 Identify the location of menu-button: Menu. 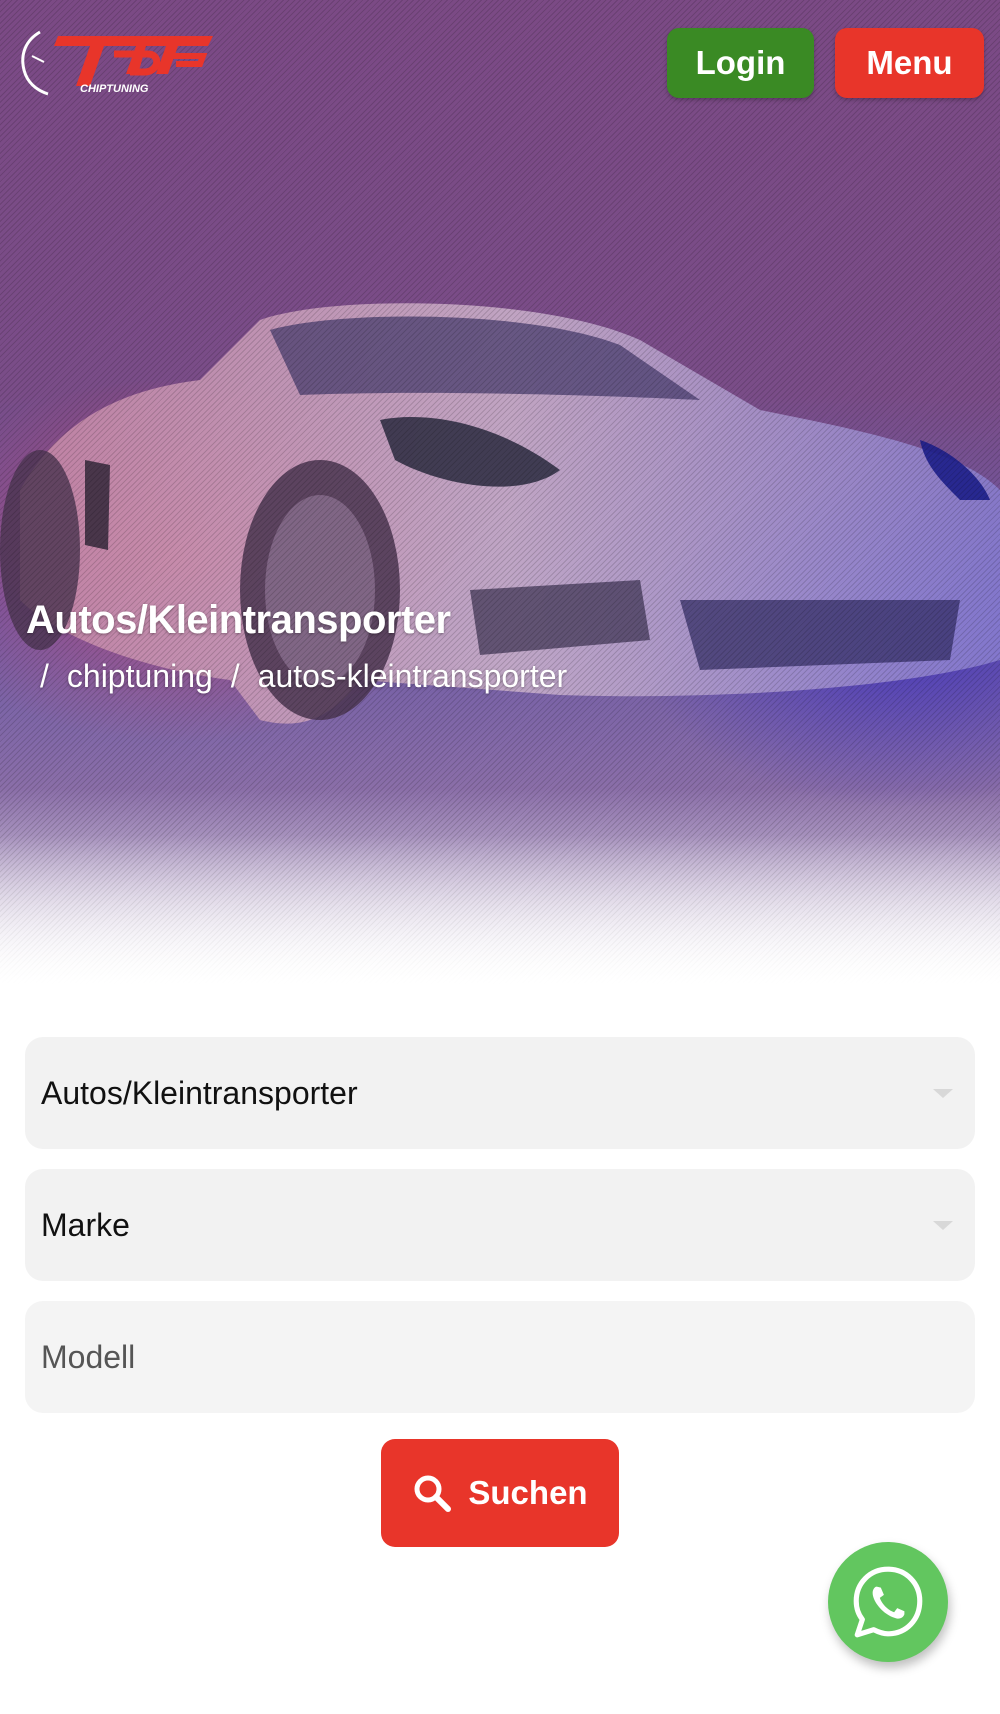
(909, 63).